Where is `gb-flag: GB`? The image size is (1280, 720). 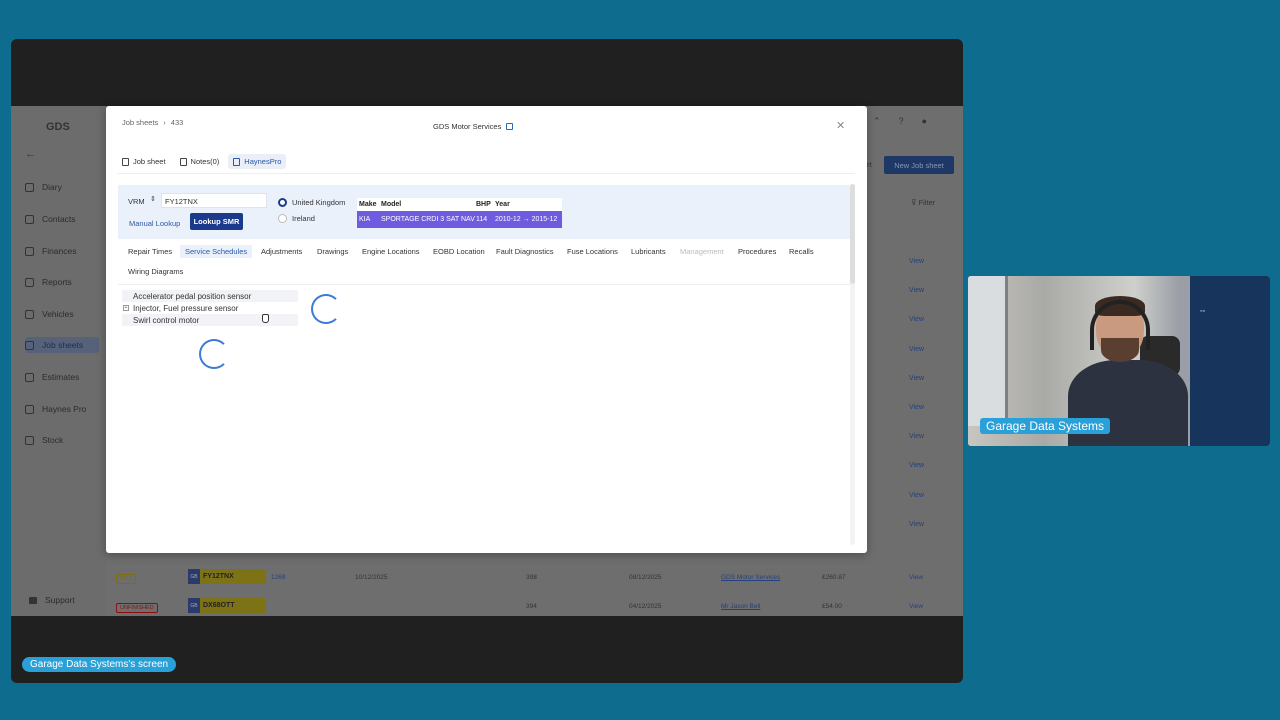 gb-flag: GB is located at coordinates (194, 576).